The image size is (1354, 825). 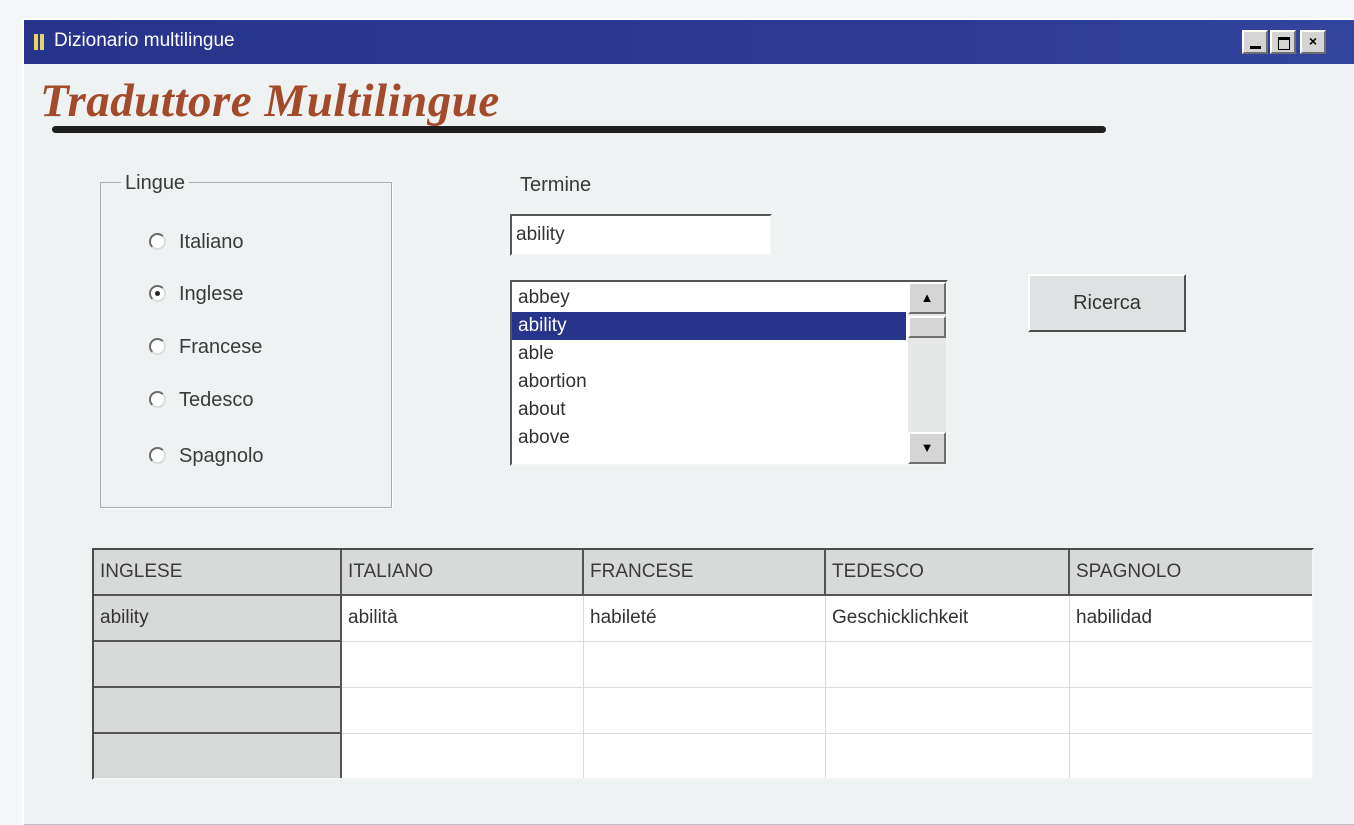 I want to click on list-item: able, so click(x=709, y=354).